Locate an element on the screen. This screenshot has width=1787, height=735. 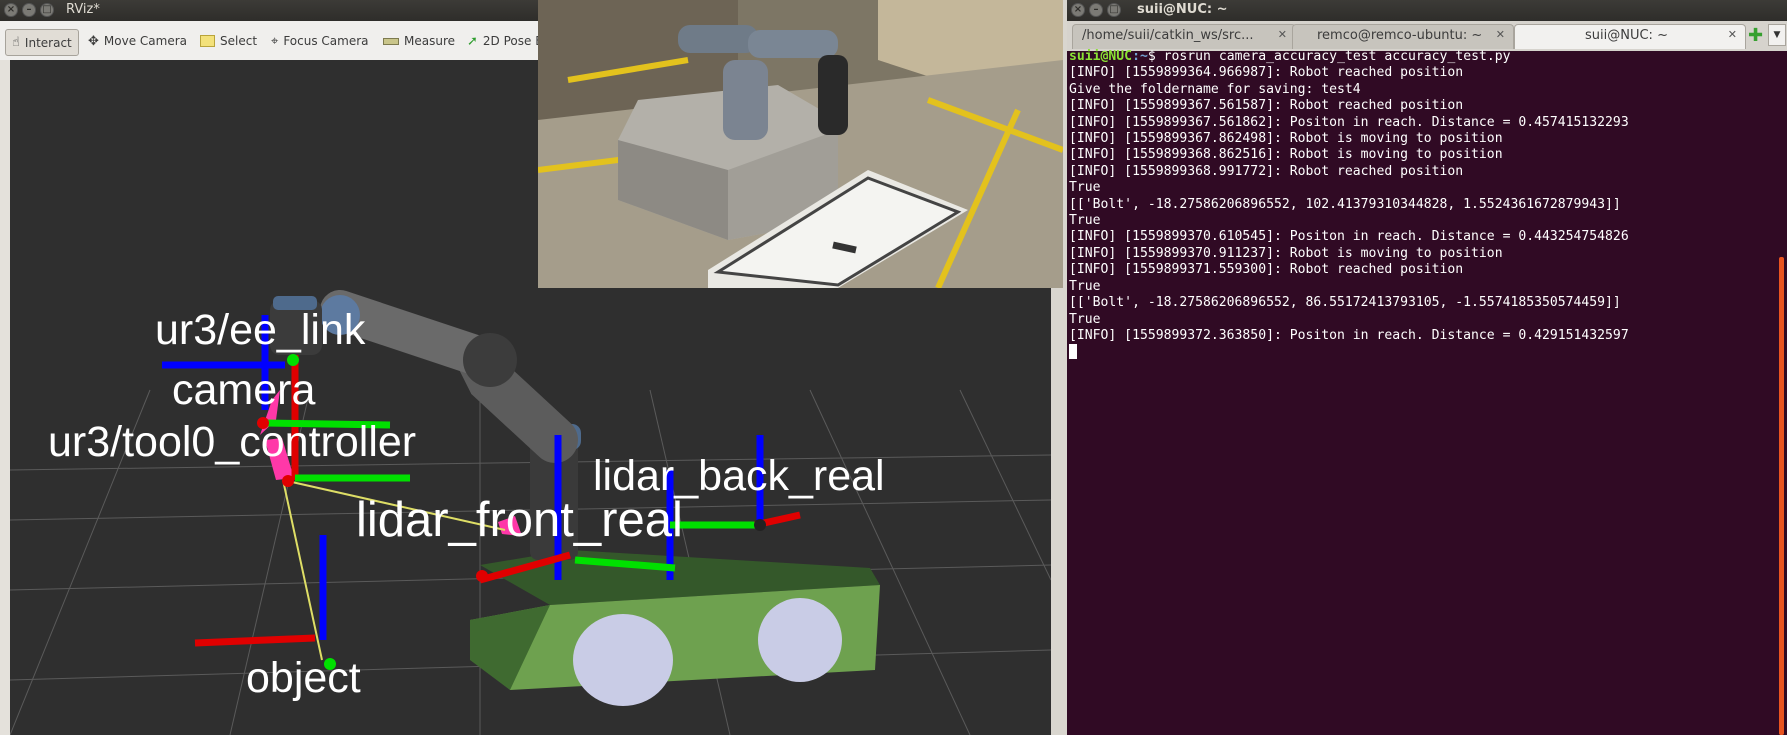
prompt-user: suii@NUC is located at coordinates (1101, 56).